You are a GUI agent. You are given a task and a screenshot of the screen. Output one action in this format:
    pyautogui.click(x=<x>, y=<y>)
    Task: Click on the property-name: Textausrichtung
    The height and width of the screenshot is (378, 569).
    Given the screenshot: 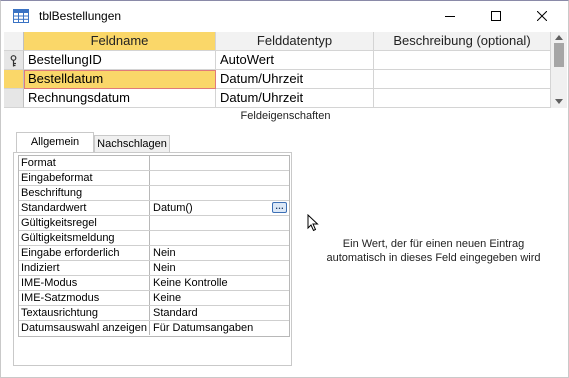 What is the action you would take?
    pyautogui.click(x=84, y=313)
    